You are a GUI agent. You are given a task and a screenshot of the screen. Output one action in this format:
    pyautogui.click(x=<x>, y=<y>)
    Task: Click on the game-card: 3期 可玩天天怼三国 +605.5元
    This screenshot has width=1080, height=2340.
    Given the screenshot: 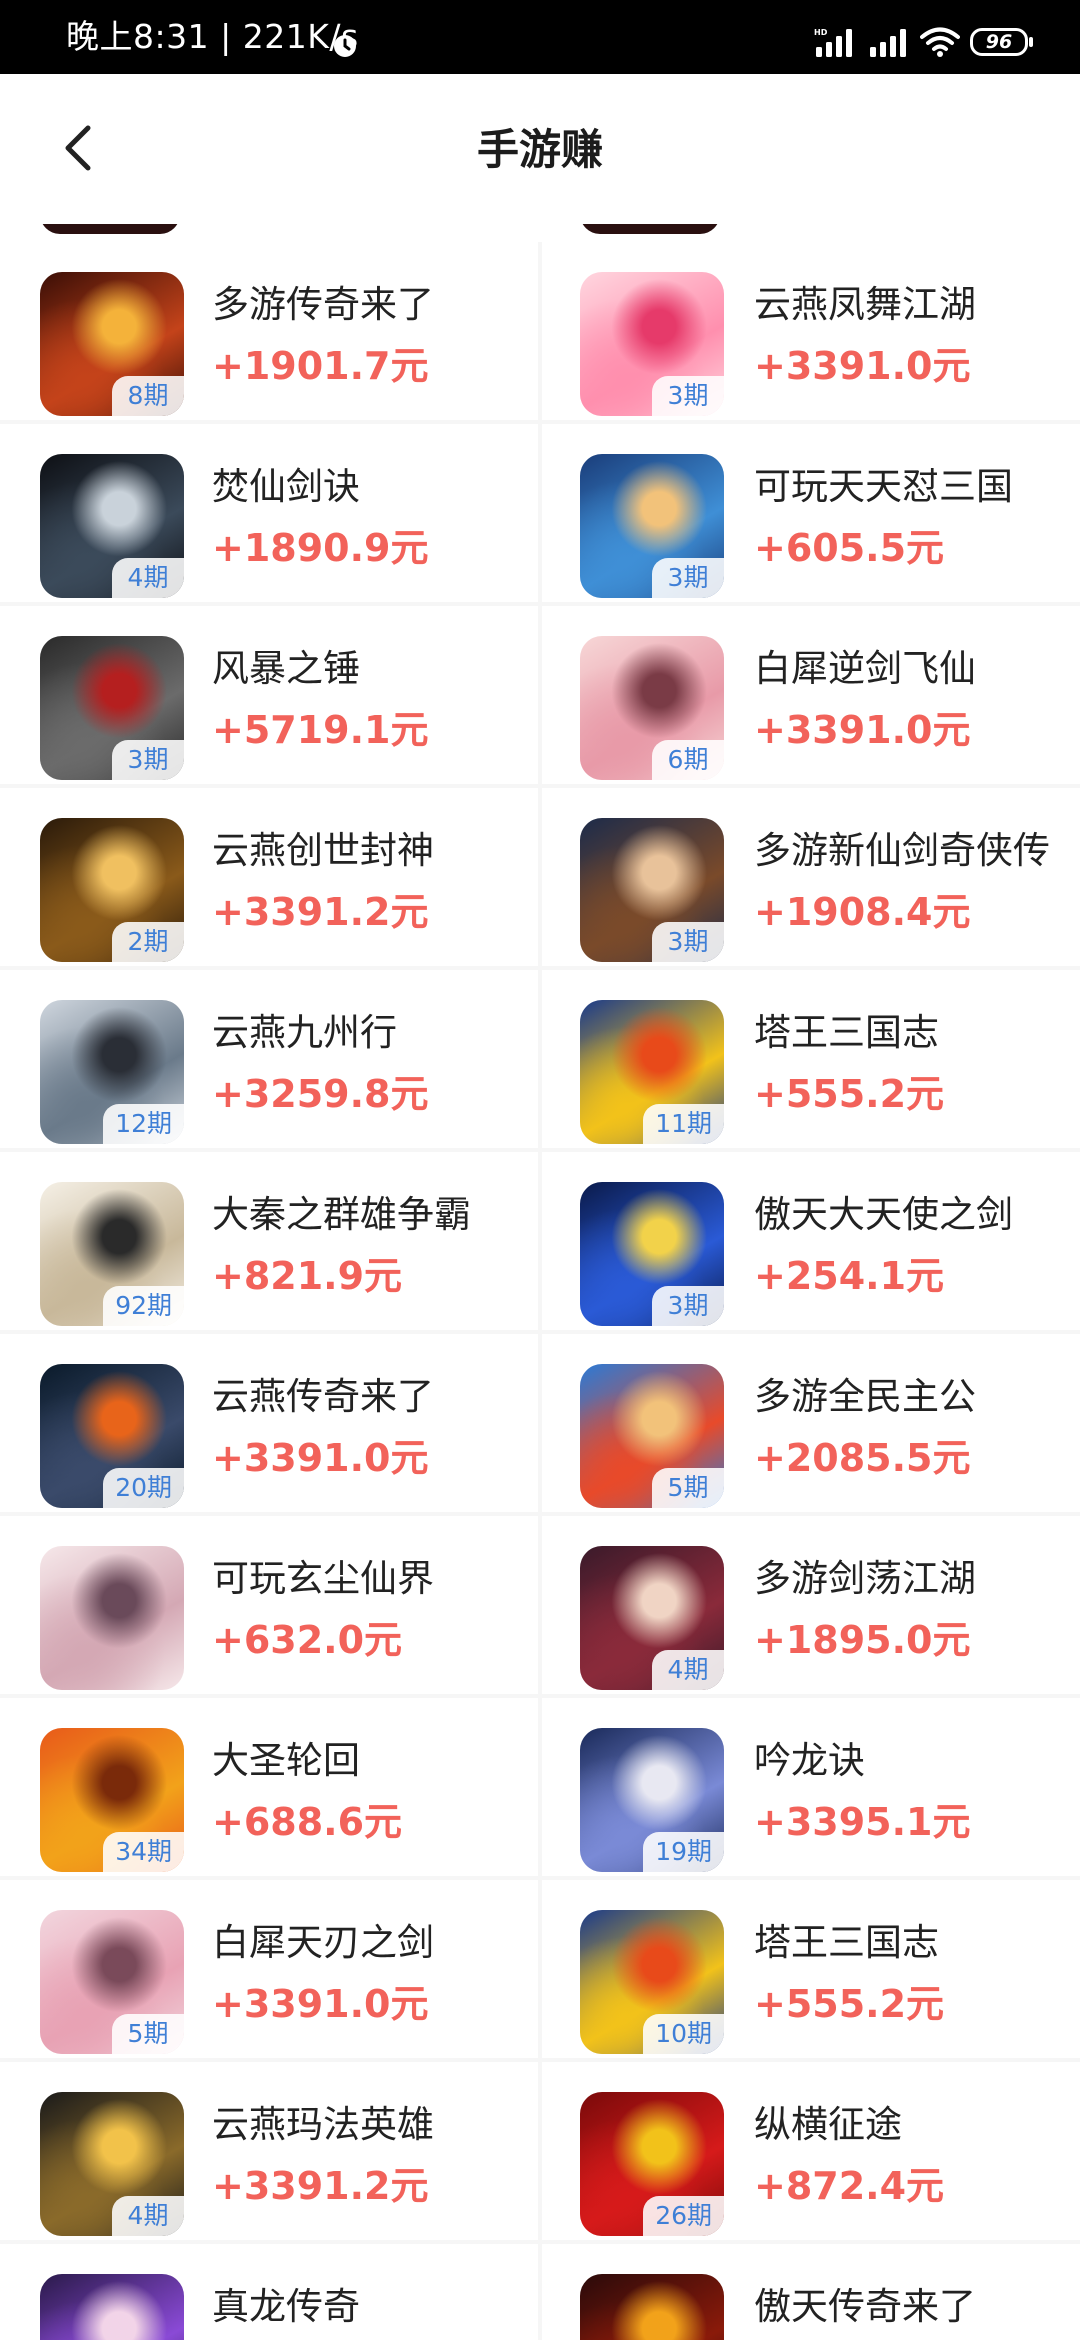 What is the action you would take?
    pyautogui.click(x=811, y=513)
    